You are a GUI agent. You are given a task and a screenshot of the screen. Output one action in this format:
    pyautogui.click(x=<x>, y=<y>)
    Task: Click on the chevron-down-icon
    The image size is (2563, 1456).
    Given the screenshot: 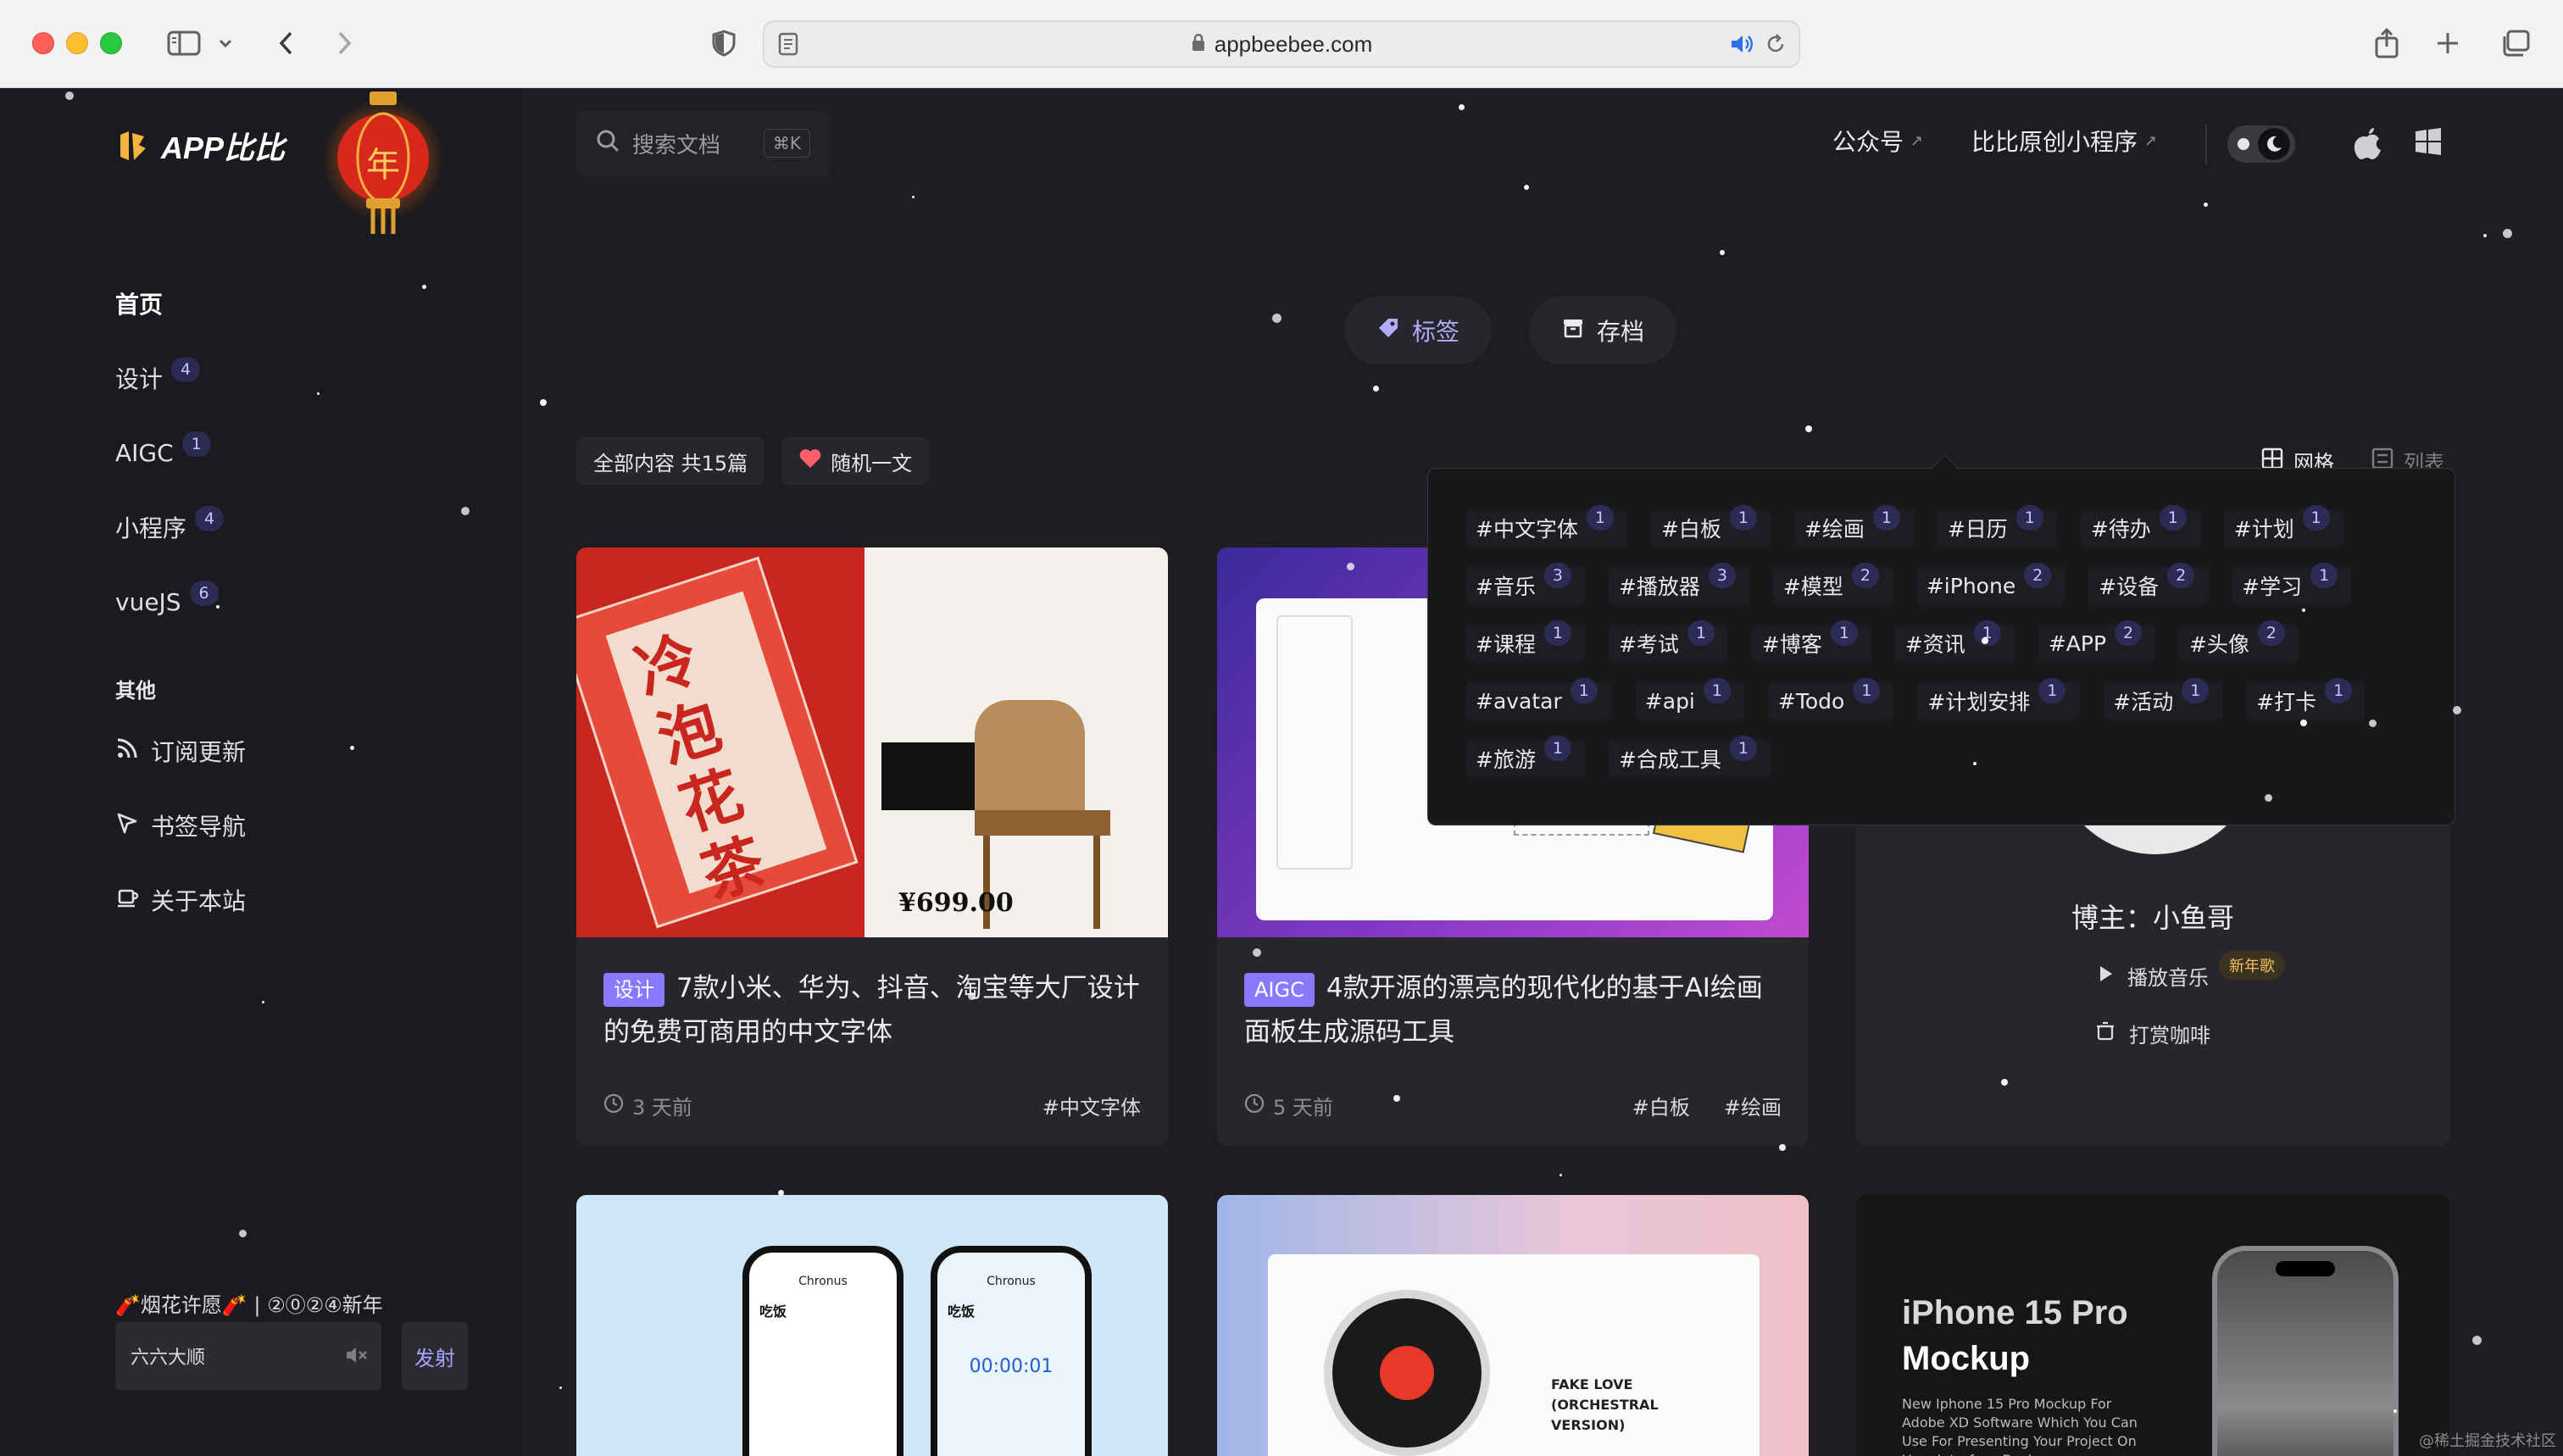 What is the action you would take?
    pyautogui.click(x=225, y=43)
    